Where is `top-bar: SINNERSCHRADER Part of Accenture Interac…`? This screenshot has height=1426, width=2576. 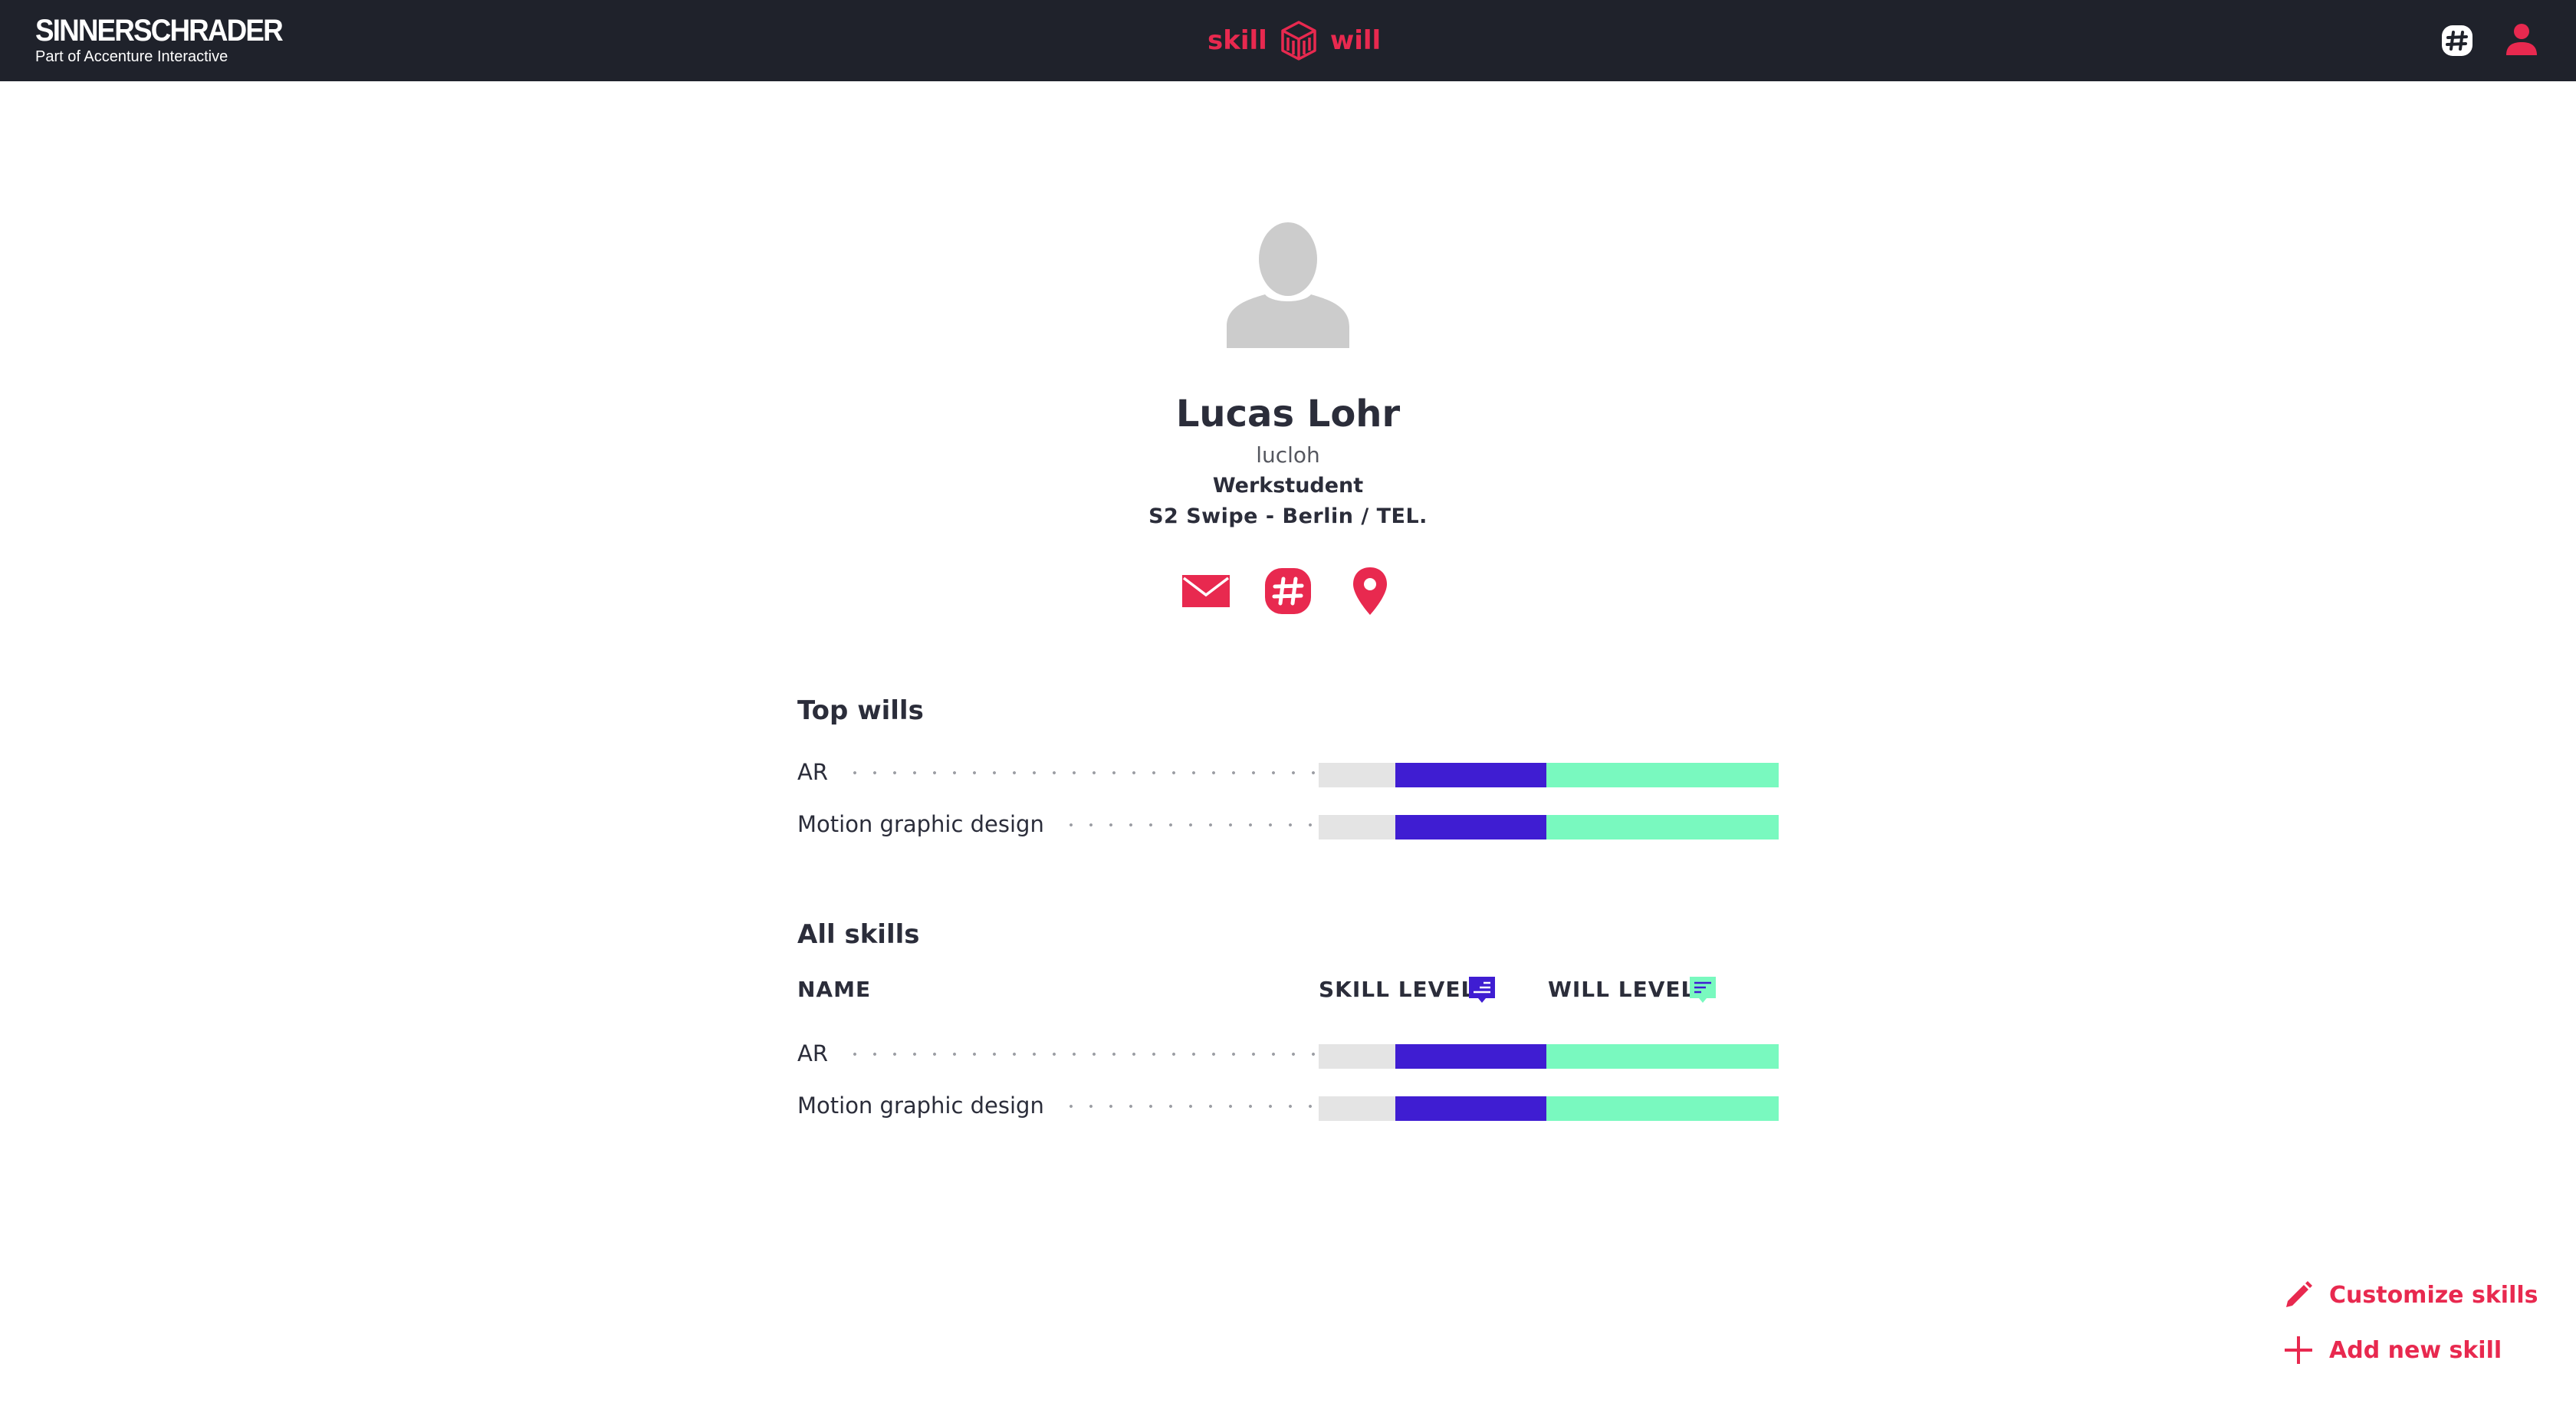 top-bar: SINNERSCHRADER Part of Accenture Interac… is located at coordinates (1288, 41).